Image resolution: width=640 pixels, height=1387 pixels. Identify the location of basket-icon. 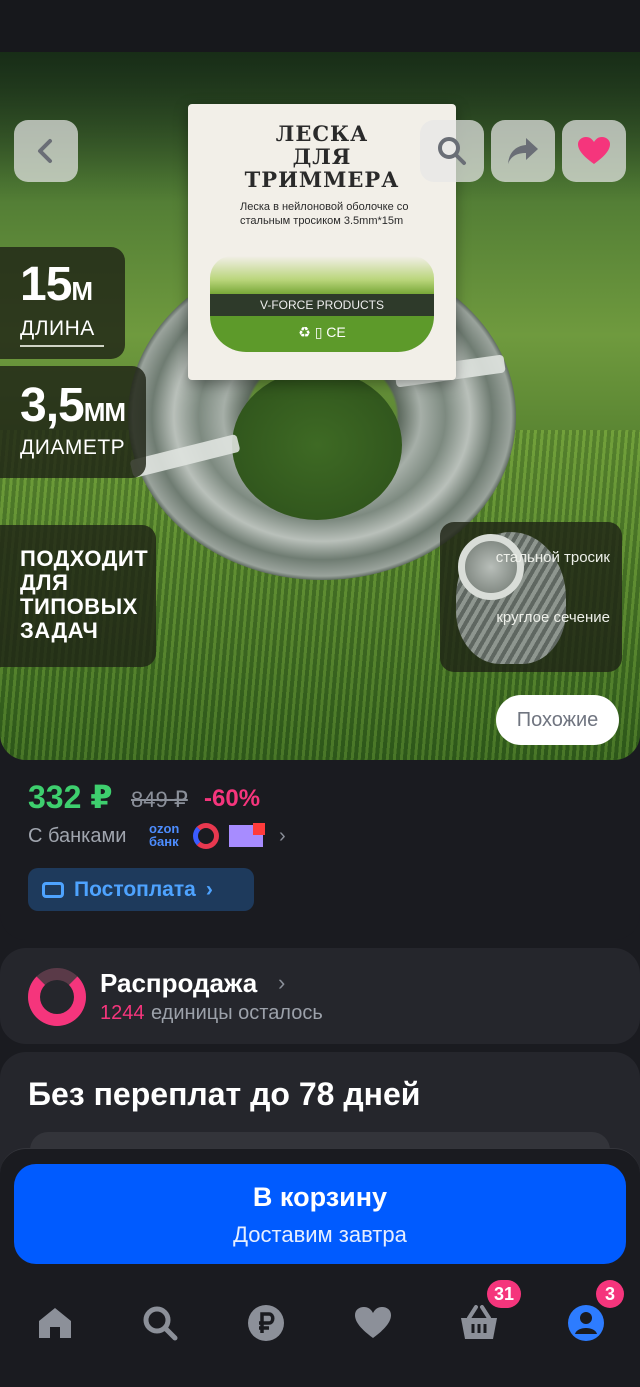
(479, 1322).